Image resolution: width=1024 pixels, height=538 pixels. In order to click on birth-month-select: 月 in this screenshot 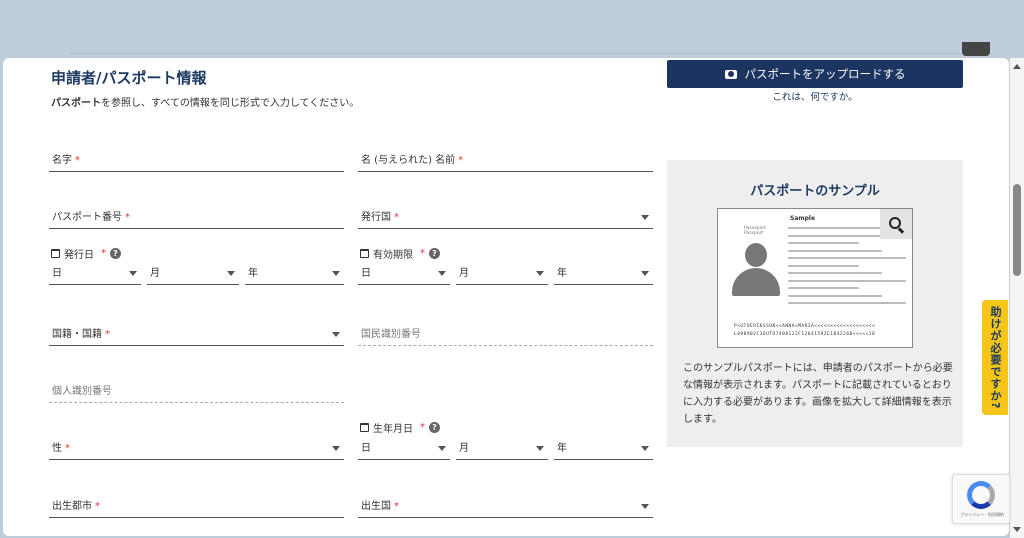, I will do `click(502, 449)`.